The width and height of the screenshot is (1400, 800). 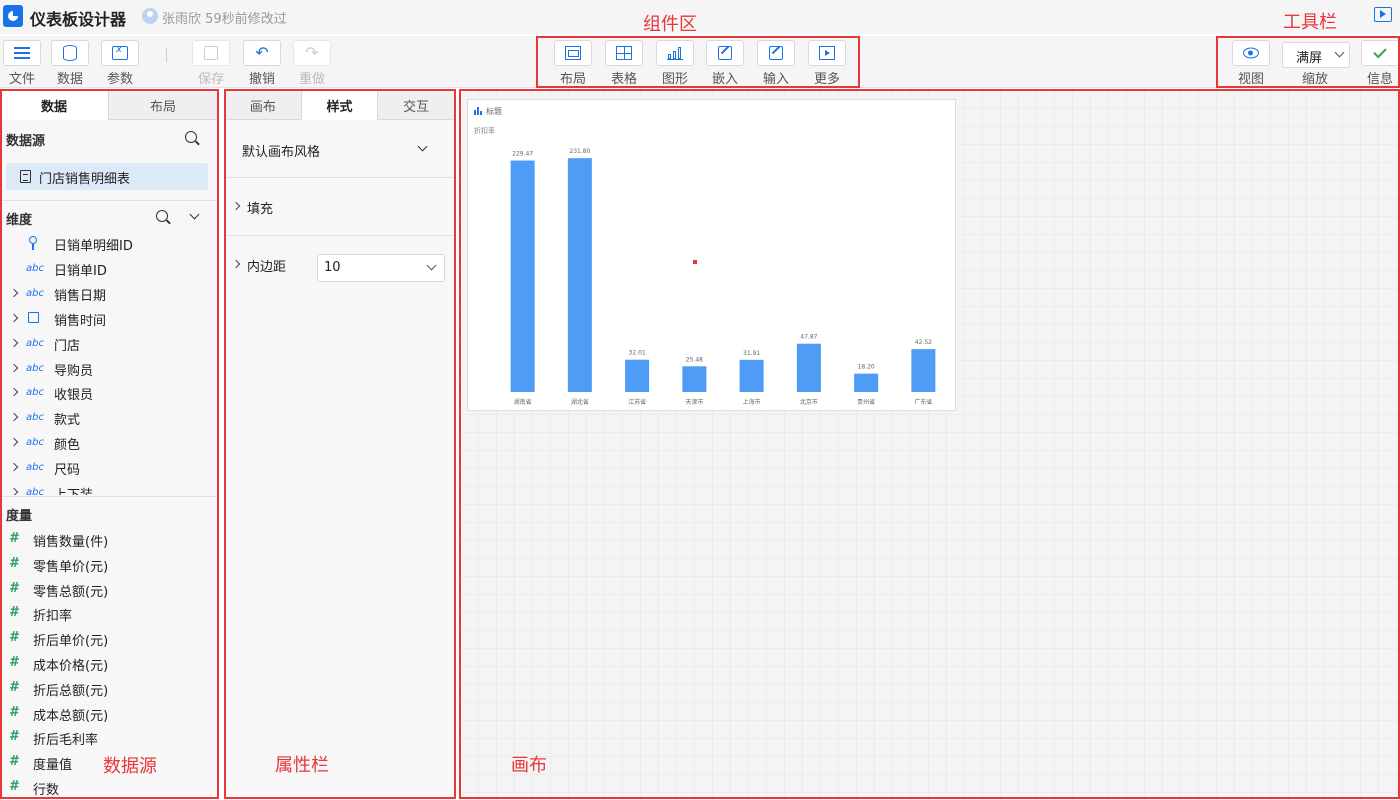 What do you see at coordinates (267, 267) in the screenshot?
I see `padding-label: 内边距` at bounding box center [267, 267].